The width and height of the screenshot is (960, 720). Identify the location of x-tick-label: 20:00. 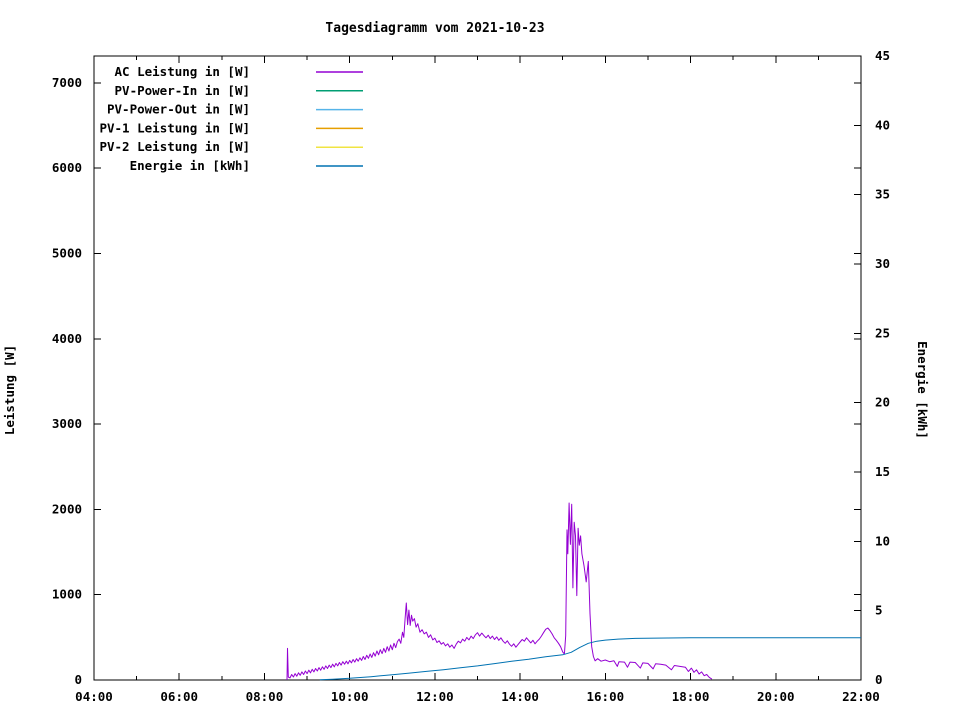
(776, 696).